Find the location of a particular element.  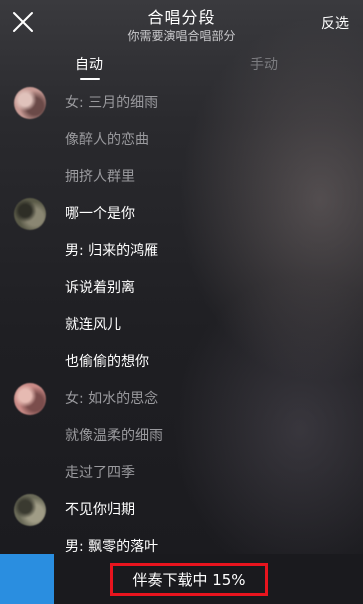

lyric-text: 拥挤人群里 is located at coordinates (100, 177).